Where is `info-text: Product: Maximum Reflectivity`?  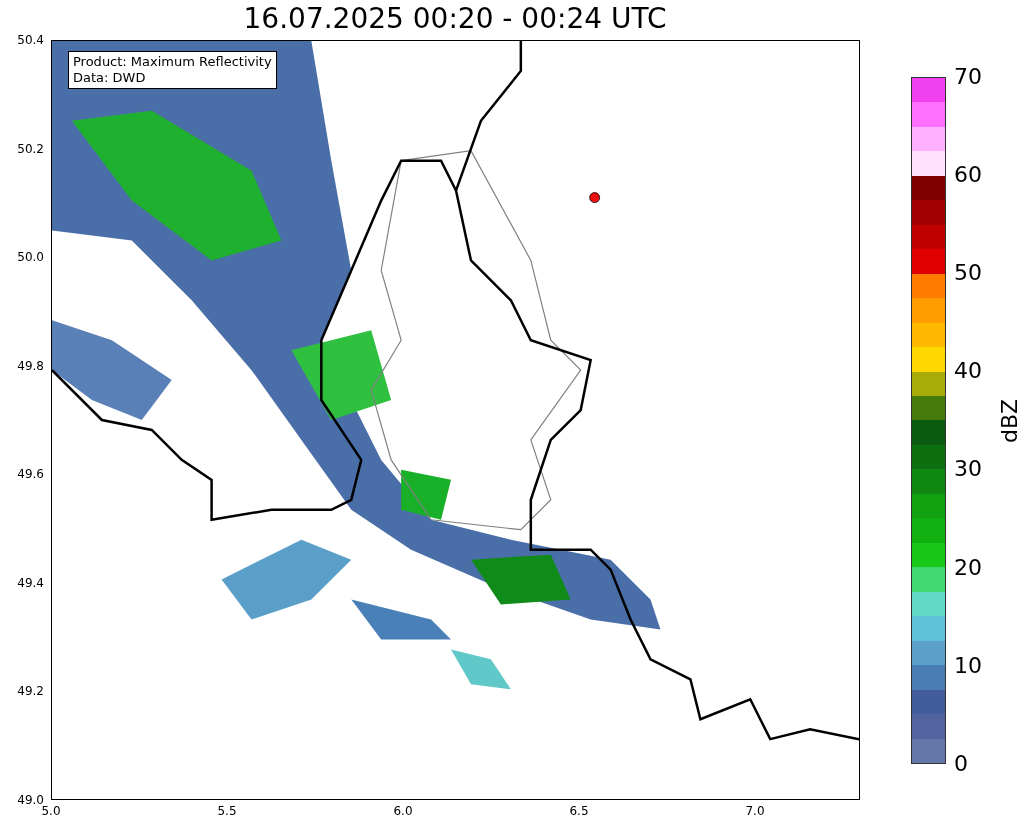 info-text: Product: Maximum Reflectivity is located at coordinates (172, 62).